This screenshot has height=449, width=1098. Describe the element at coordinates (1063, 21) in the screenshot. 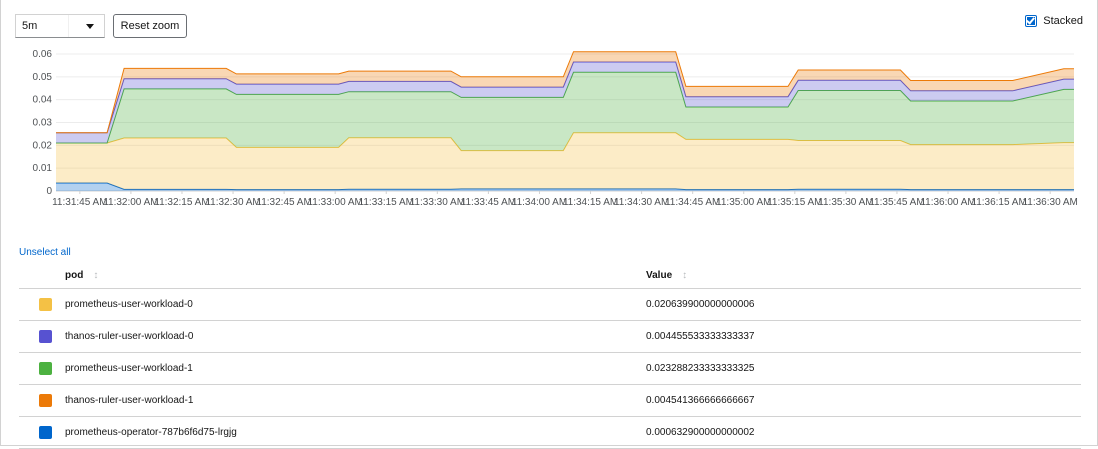

I see `stacked-label: Stacked` at that location.